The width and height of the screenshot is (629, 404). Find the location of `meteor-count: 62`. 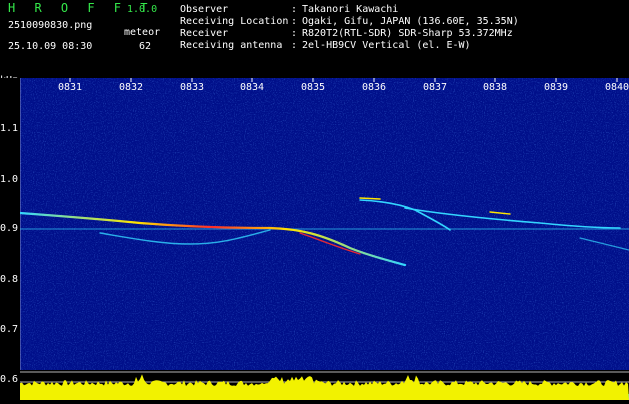

meteor-count: 62 is located at coordinates (145, 46).